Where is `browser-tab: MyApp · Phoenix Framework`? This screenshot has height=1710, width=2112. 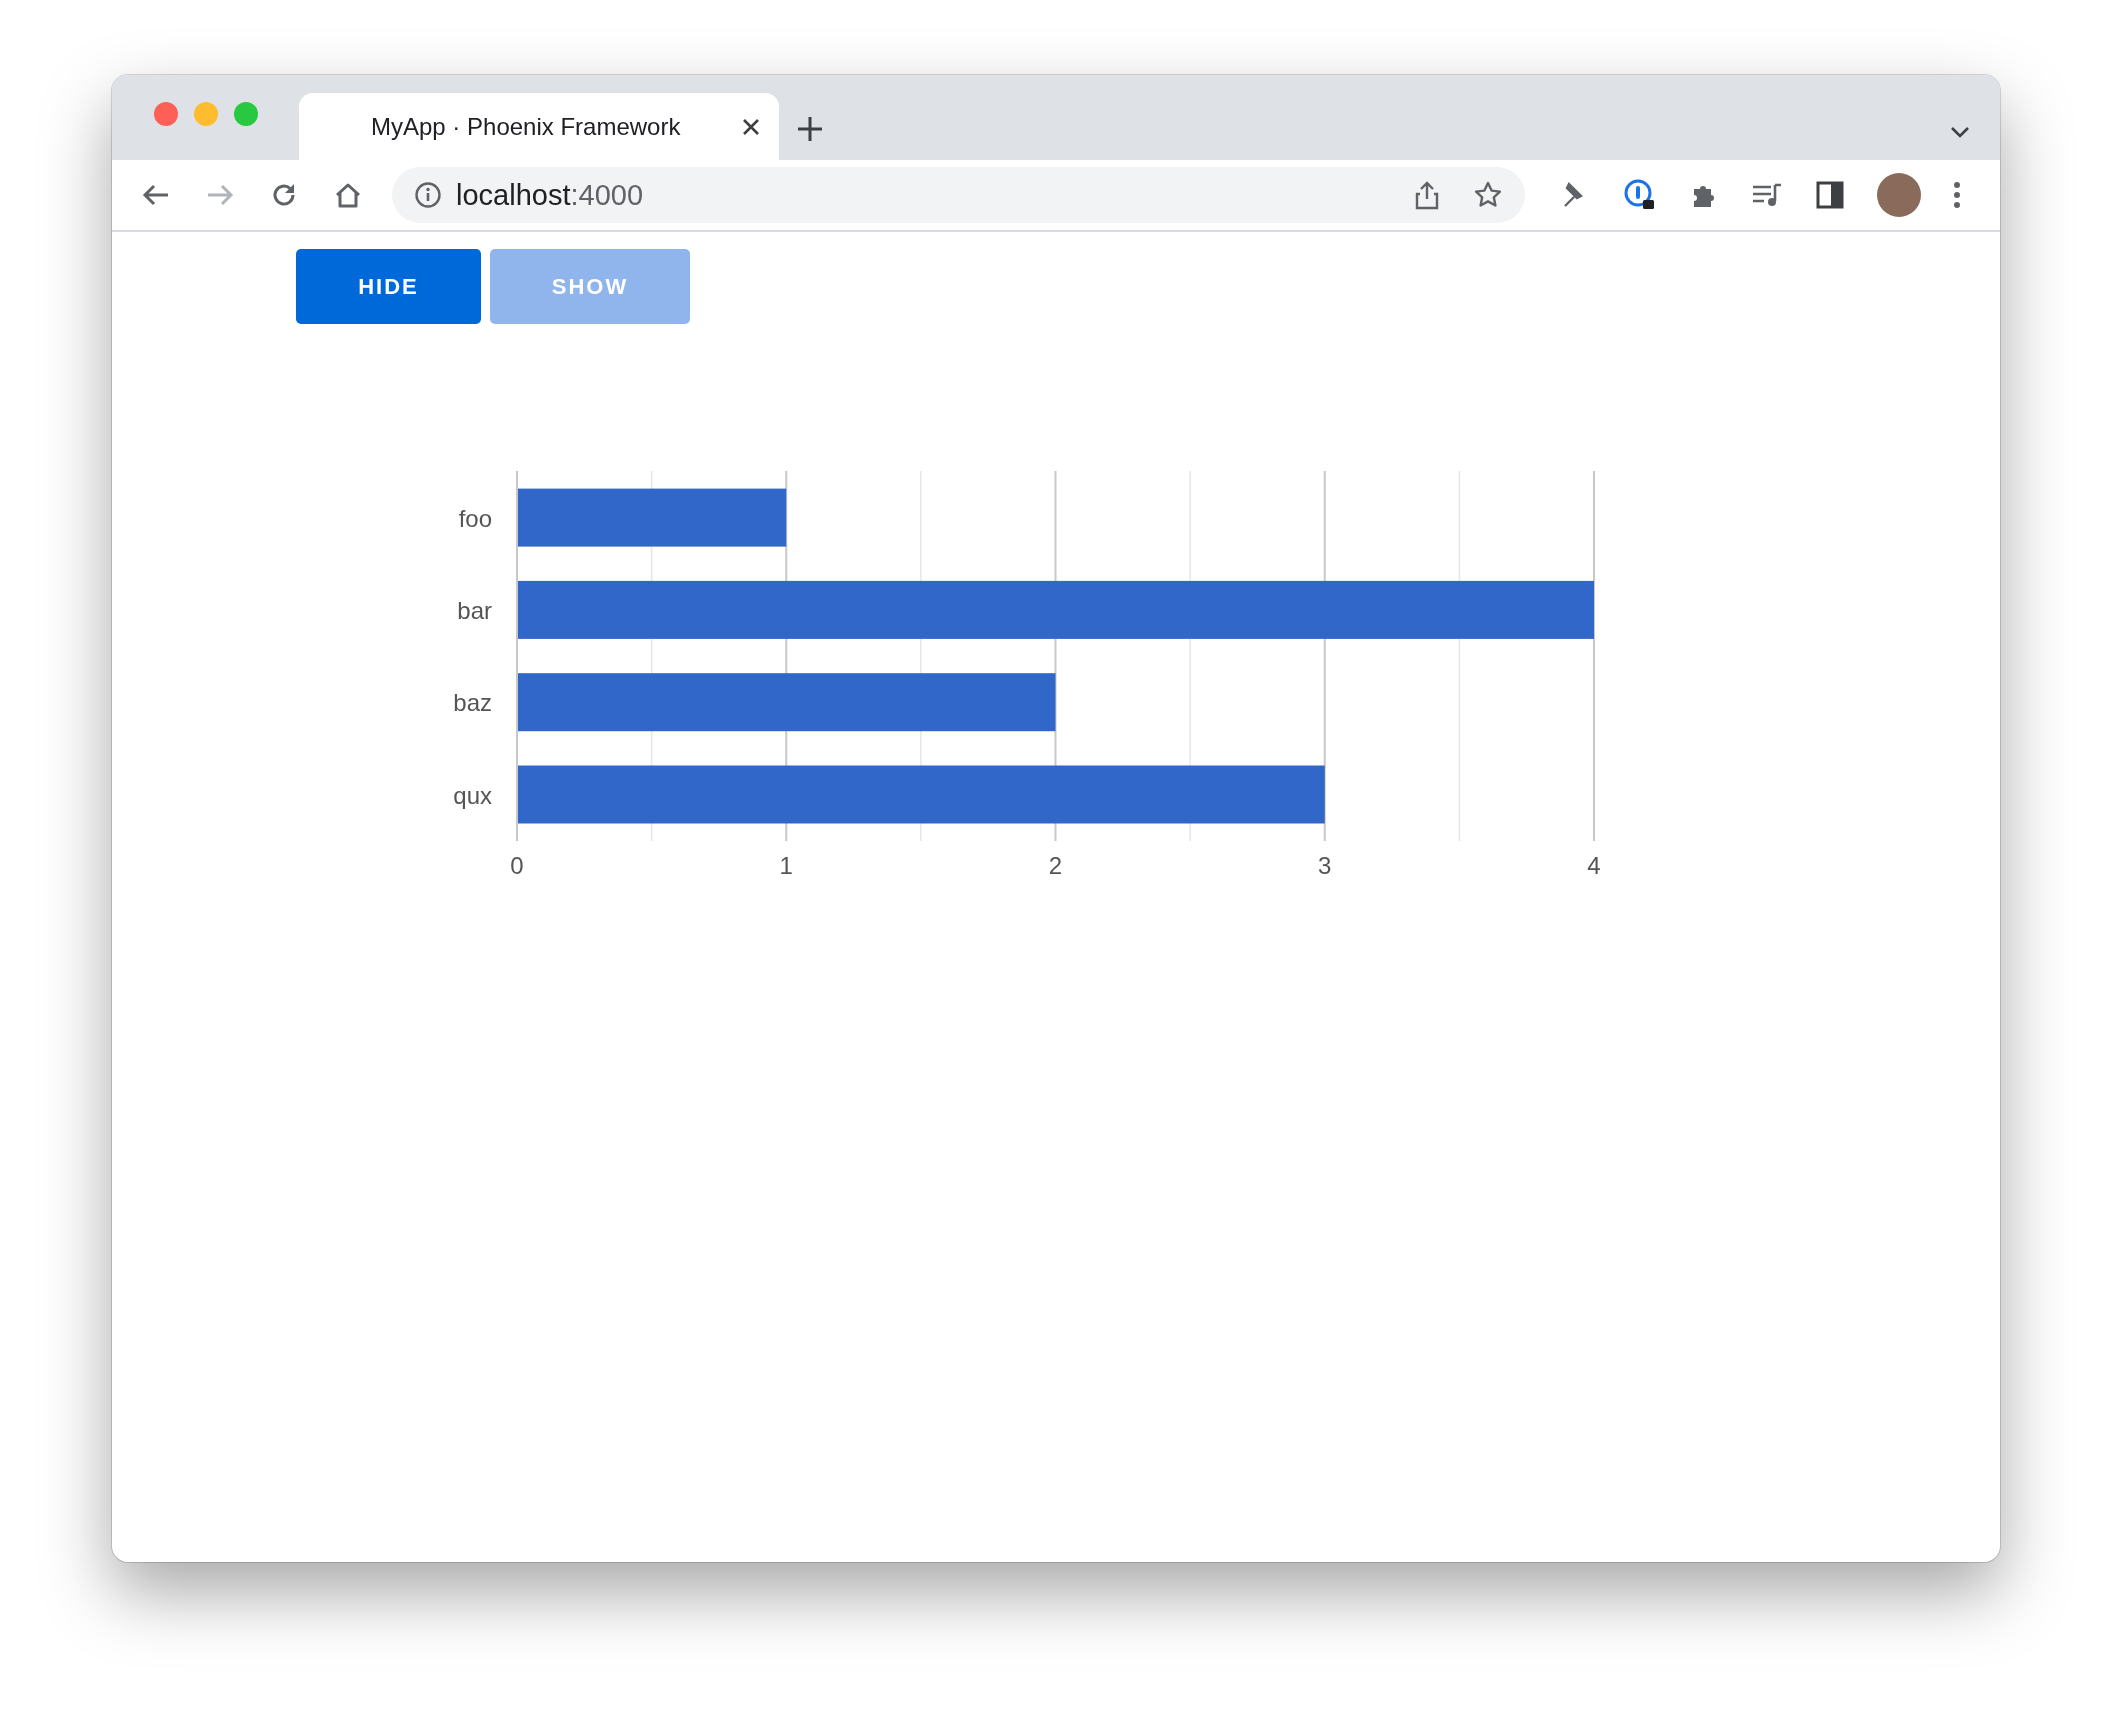
browser-tab: MyApp · Phoenix Framework is located at coordinates (539, 126).